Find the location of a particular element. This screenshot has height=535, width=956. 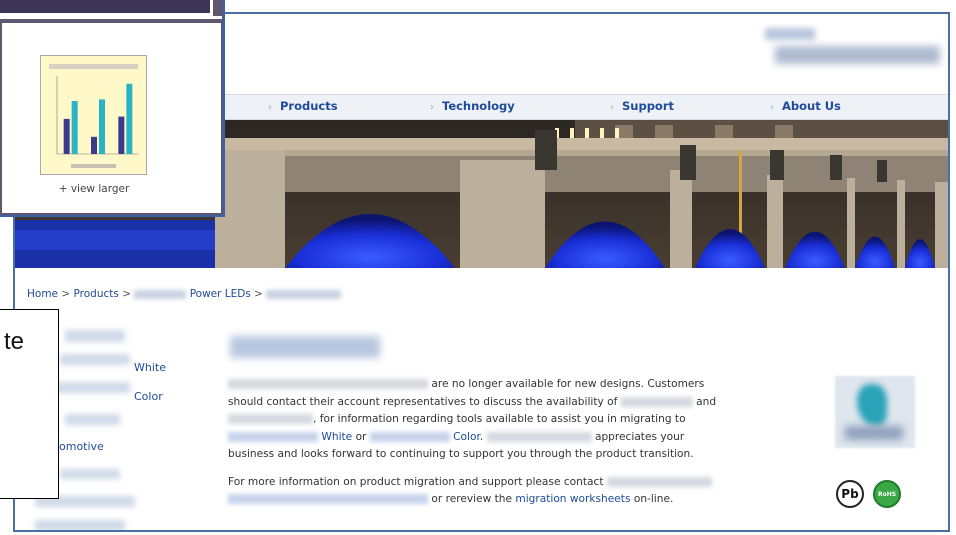

sidebar-item-white: White is located at coordinates (150, 367).